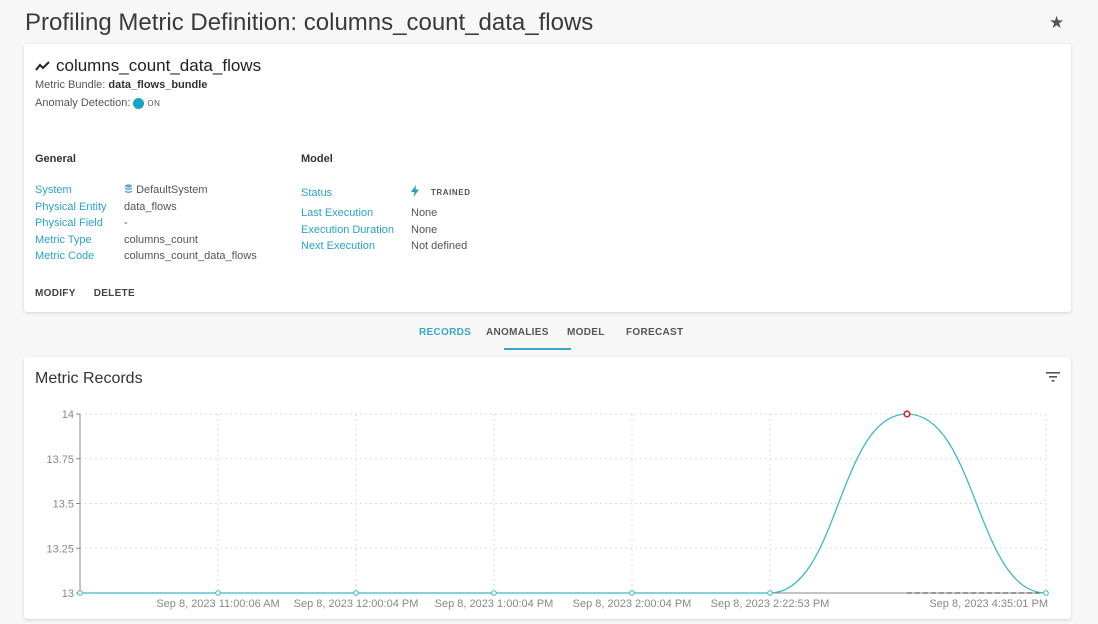 The height and width of the screenshot is (624, 1098). What do you see at coordinates (632, 604) in the screenshot?
I see `x-tick-label: Sep 8, 2023 2:00:04 PM` at bounding box center [632, 604].